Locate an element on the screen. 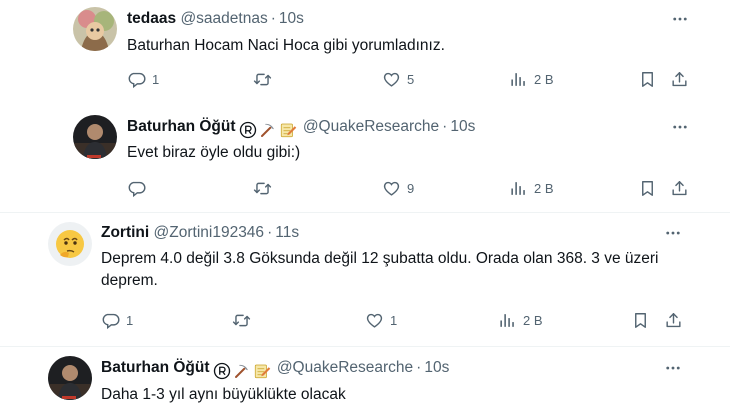  like-button: 1 is located at coordinates (381, 320).